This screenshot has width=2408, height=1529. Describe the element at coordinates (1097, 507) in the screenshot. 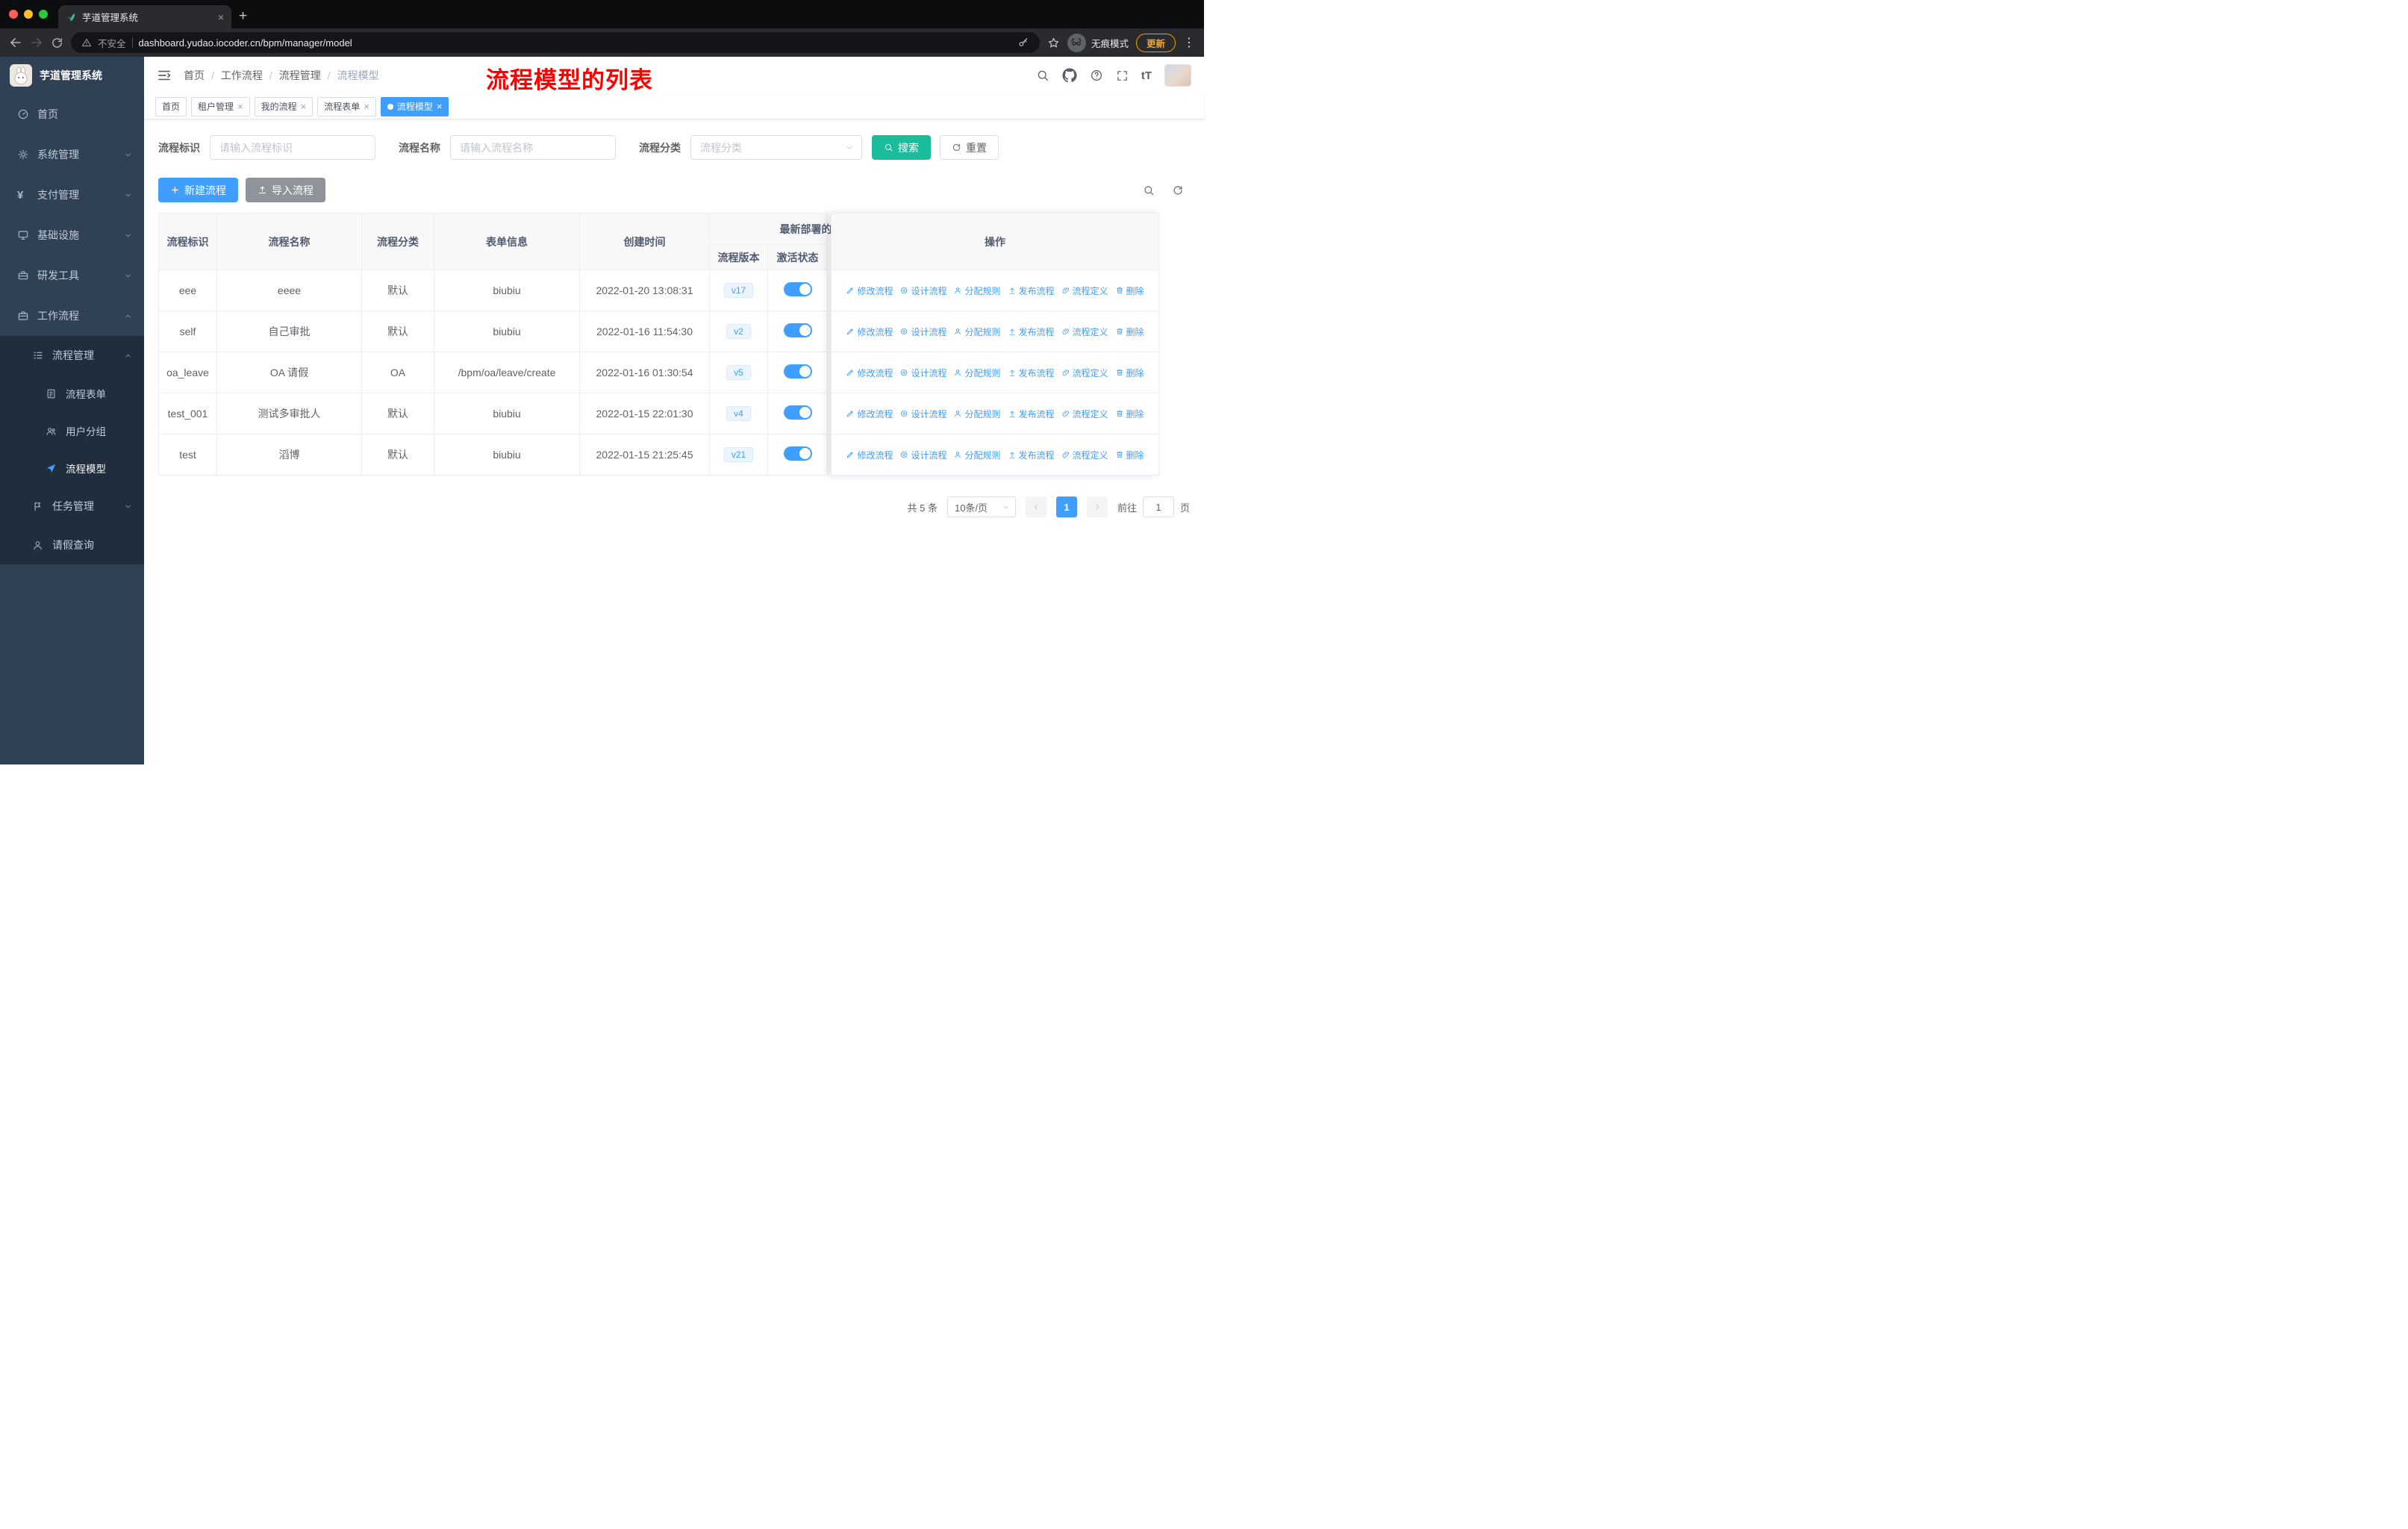

I see `next-page-button` at that location.